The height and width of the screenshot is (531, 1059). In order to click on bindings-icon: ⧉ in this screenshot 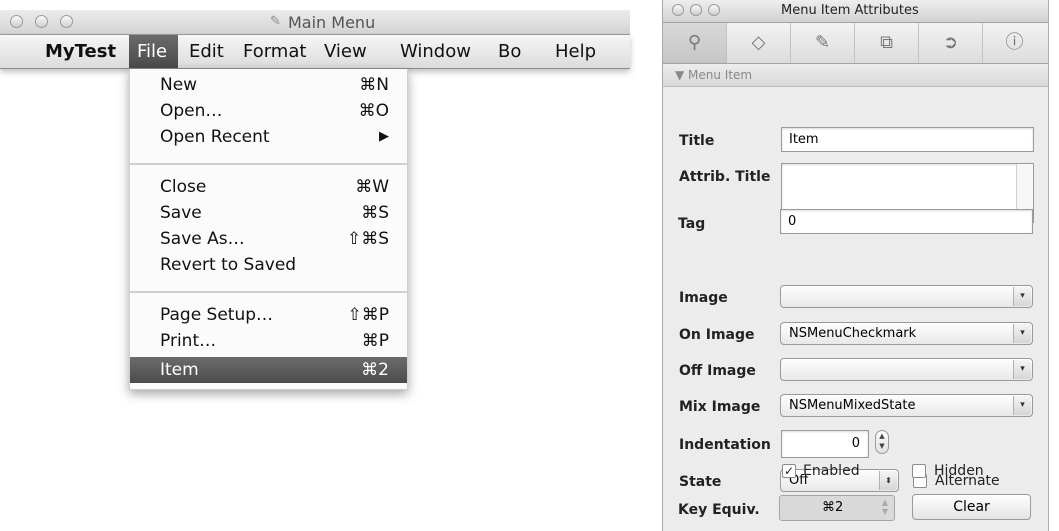, I will do `click(887, 43)`.